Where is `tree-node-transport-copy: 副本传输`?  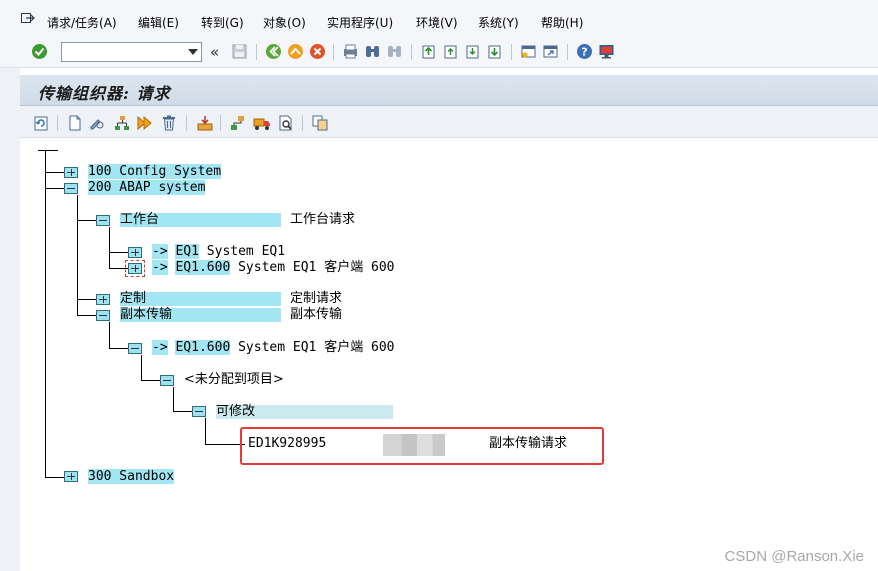
tree-node-transport-copy: 副本传输 is located at coordinates (200, 315).